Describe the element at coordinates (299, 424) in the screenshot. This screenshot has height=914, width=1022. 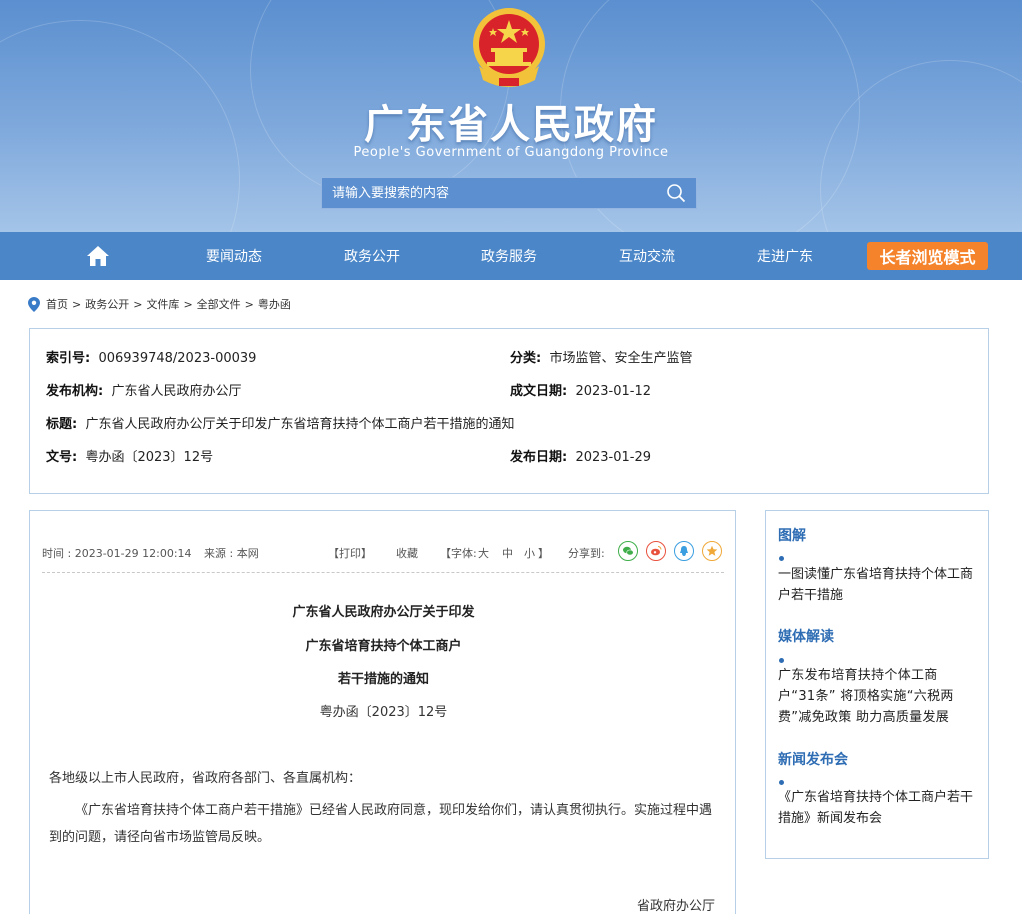
I see `info-title-value: 广东省人民政府办公厅关于印发广东省培育扶持个体工商户若干措施的通知` at that location.